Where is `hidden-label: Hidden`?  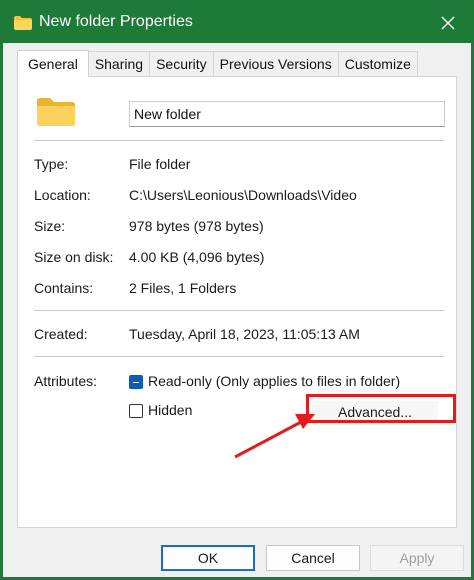
hidden-label: Hidden is located at coordinates (170, 410).